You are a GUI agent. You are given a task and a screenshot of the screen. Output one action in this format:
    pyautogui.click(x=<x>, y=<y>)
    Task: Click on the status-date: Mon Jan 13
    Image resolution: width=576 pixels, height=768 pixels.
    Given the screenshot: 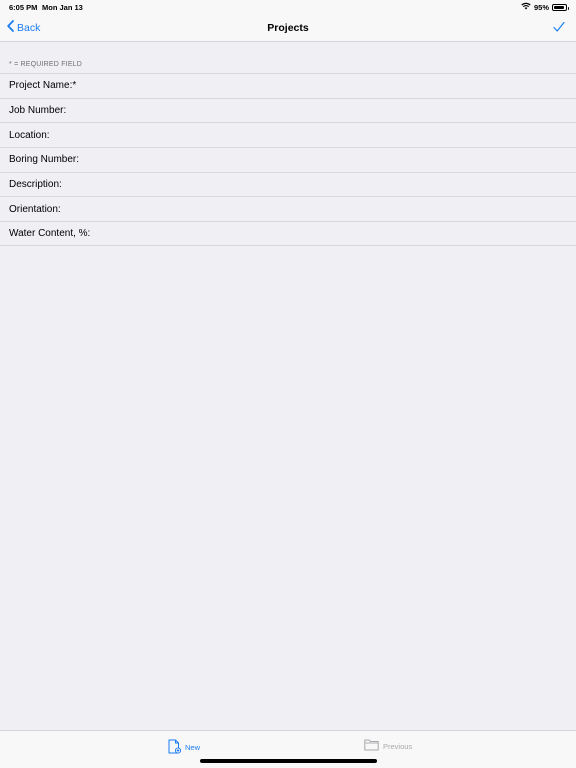 What is the action you would take?
    pyautogui.click(x=62, y=7)
    